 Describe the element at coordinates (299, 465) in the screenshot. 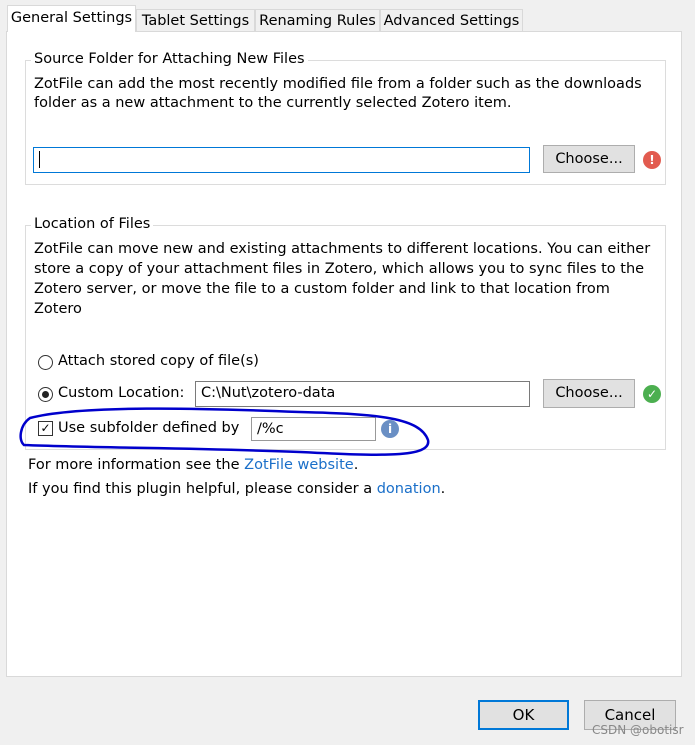

I see `zotfile-website-link: ZotFile website` at that location.